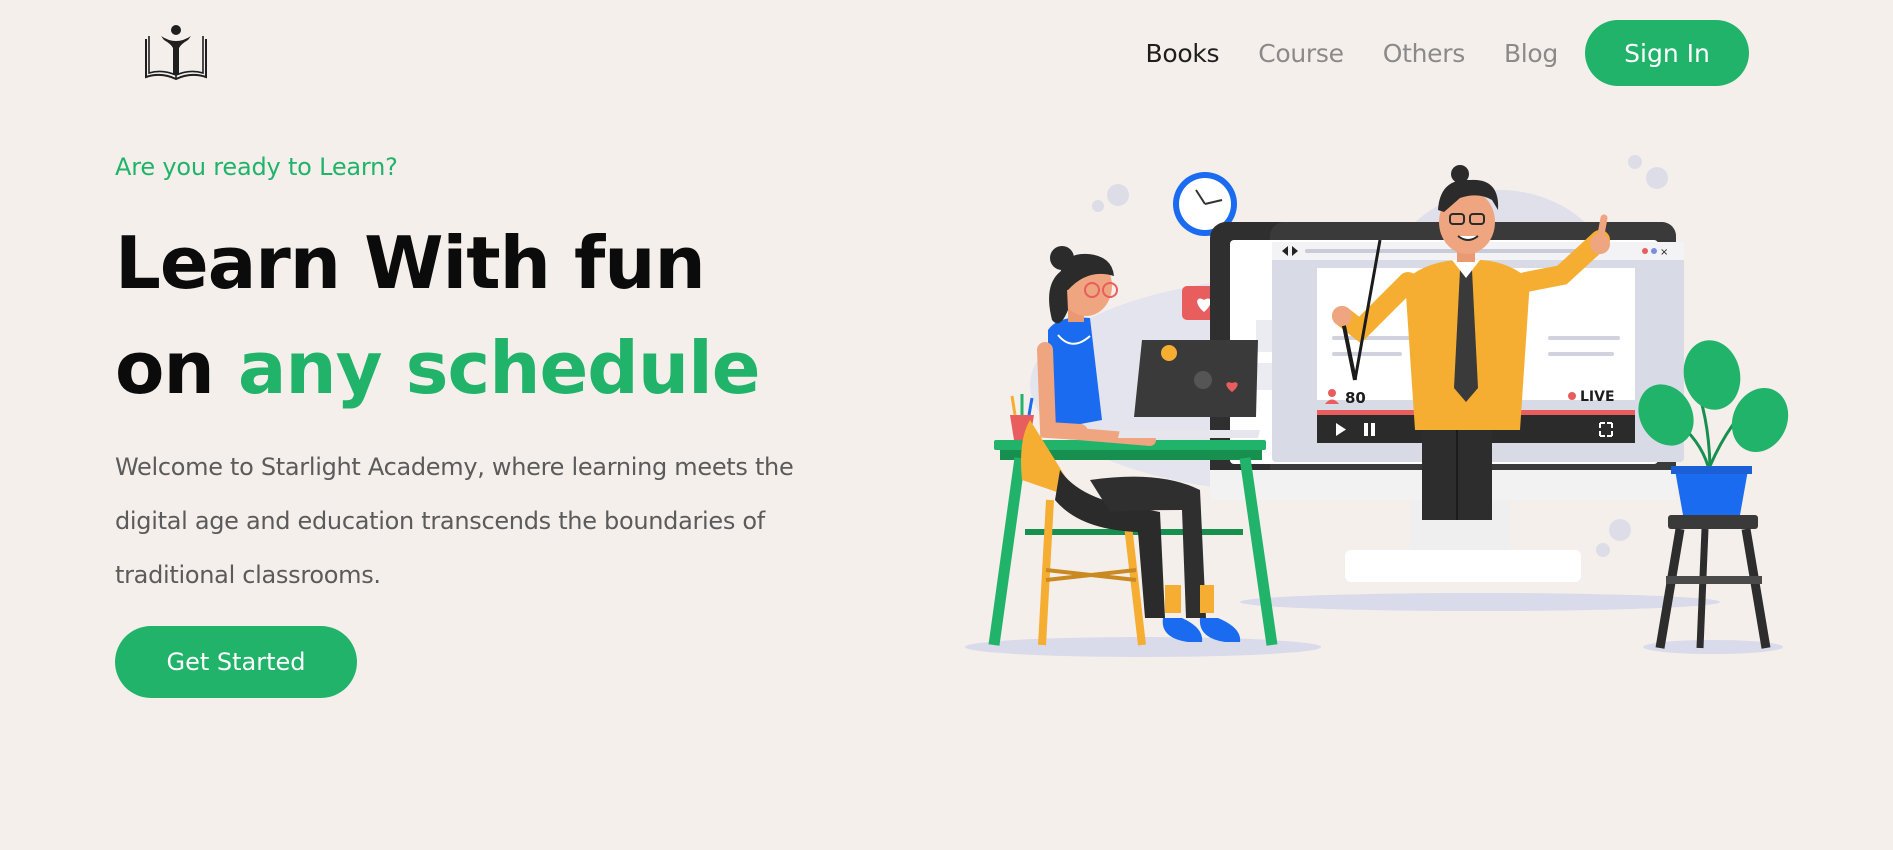  Describe the element at coordinates (1182, 53) in the screenshot. I see `nav-books: Books` at that location.